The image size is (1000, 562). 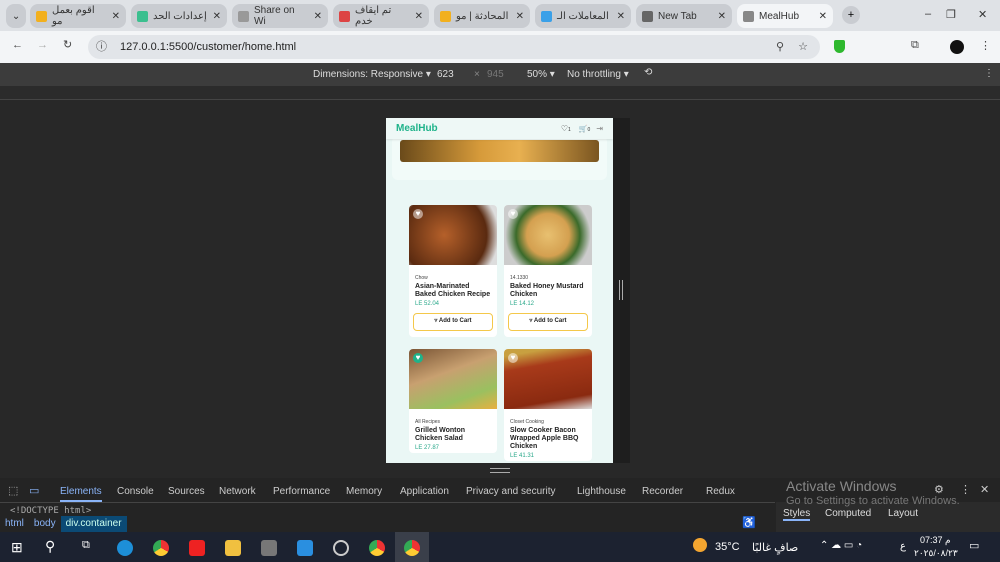 I want to click on edge-icon, so click(x=125, y=548).